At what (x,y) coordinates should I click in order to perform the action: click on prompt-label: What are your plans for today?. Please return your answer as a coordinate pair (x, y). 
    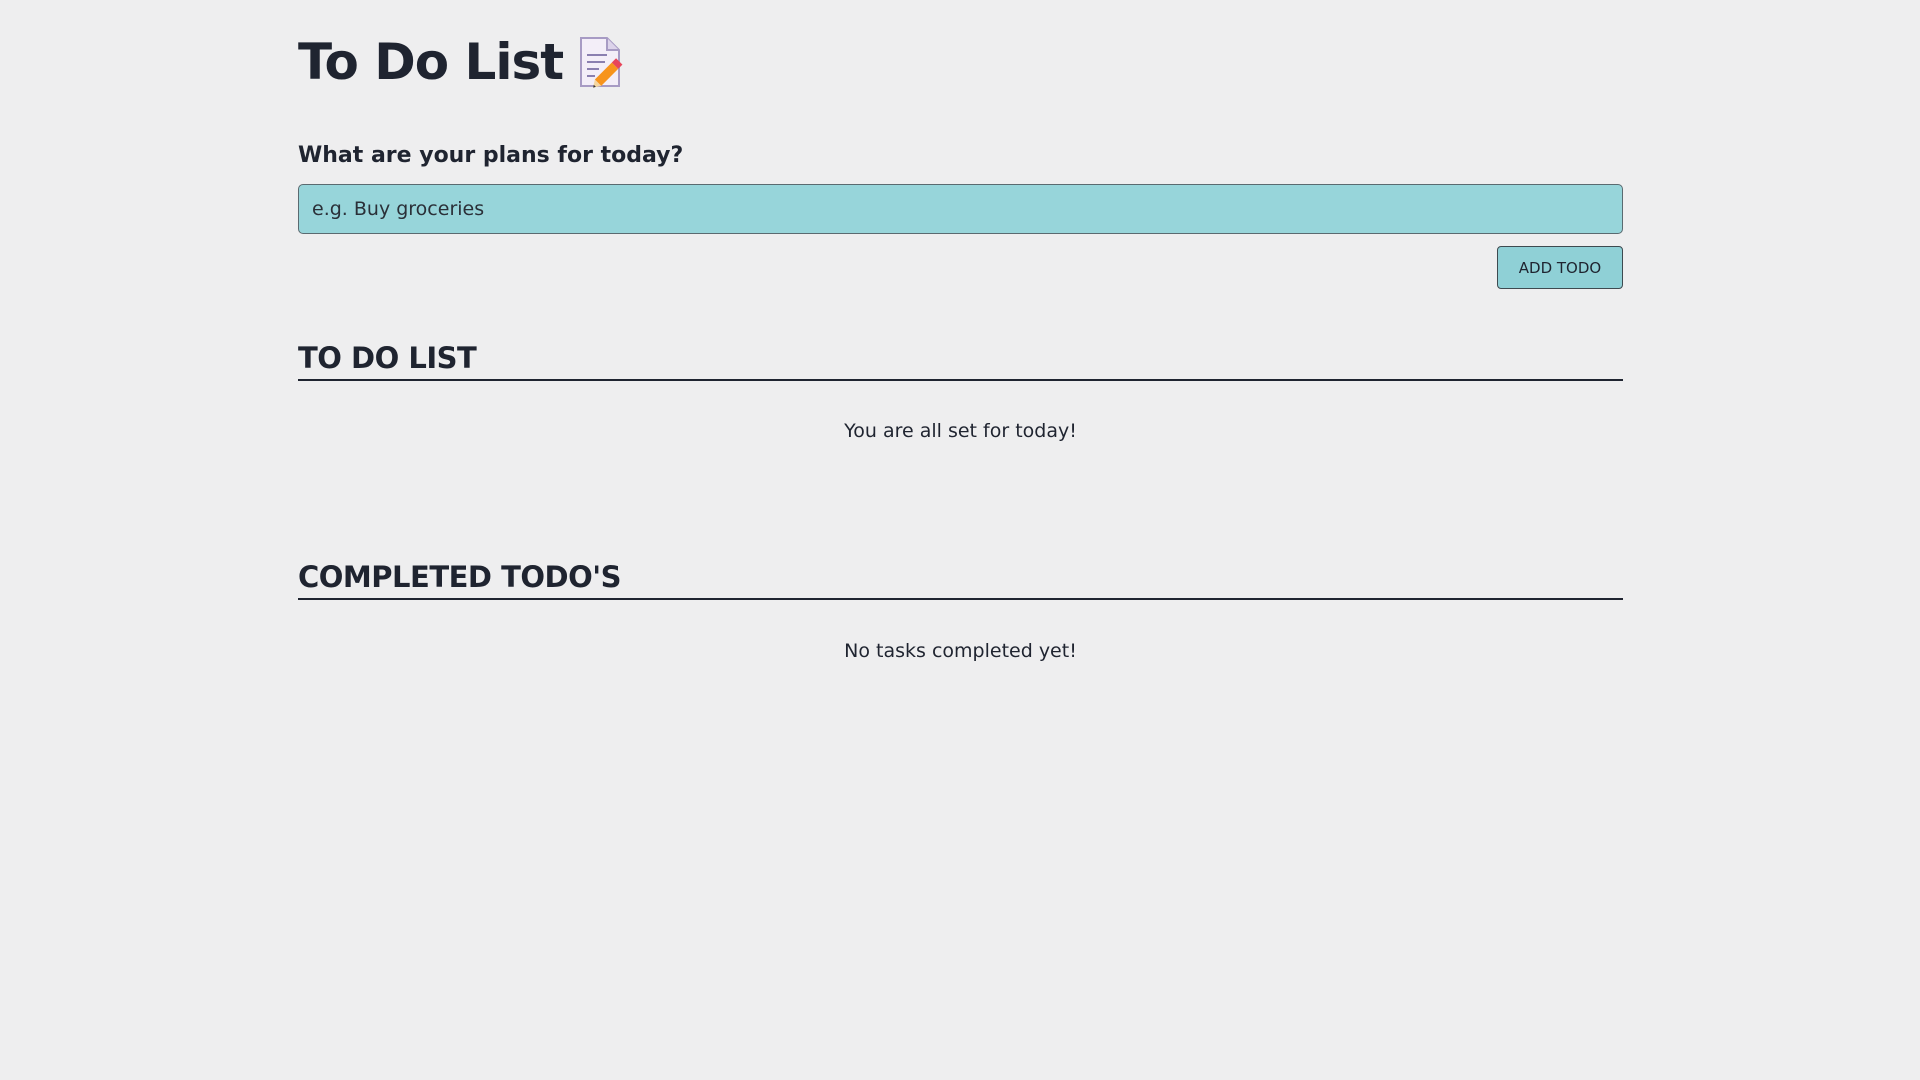
    Looking at the image, I should click on (491, 155).